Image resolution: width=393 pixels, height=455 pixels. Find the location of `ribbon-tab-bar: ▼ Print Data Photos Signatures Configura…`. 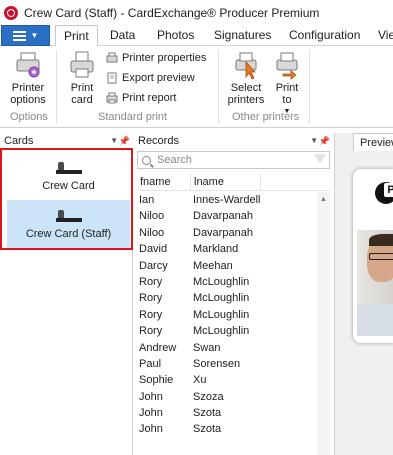

ribbon-tab-bar: ▼ Print Data Photos Signatures Configura… is located at coordinates (196, 36).